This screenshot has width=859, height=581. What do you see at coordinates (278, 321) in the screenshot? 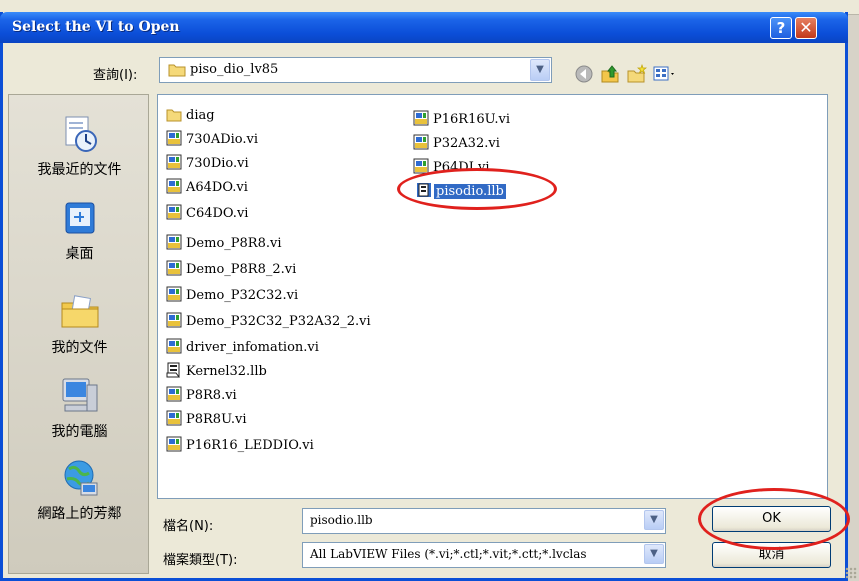
I see `file-name: Demo_P32C32_P32A32_2.vi` at bounding box center [278, 321].